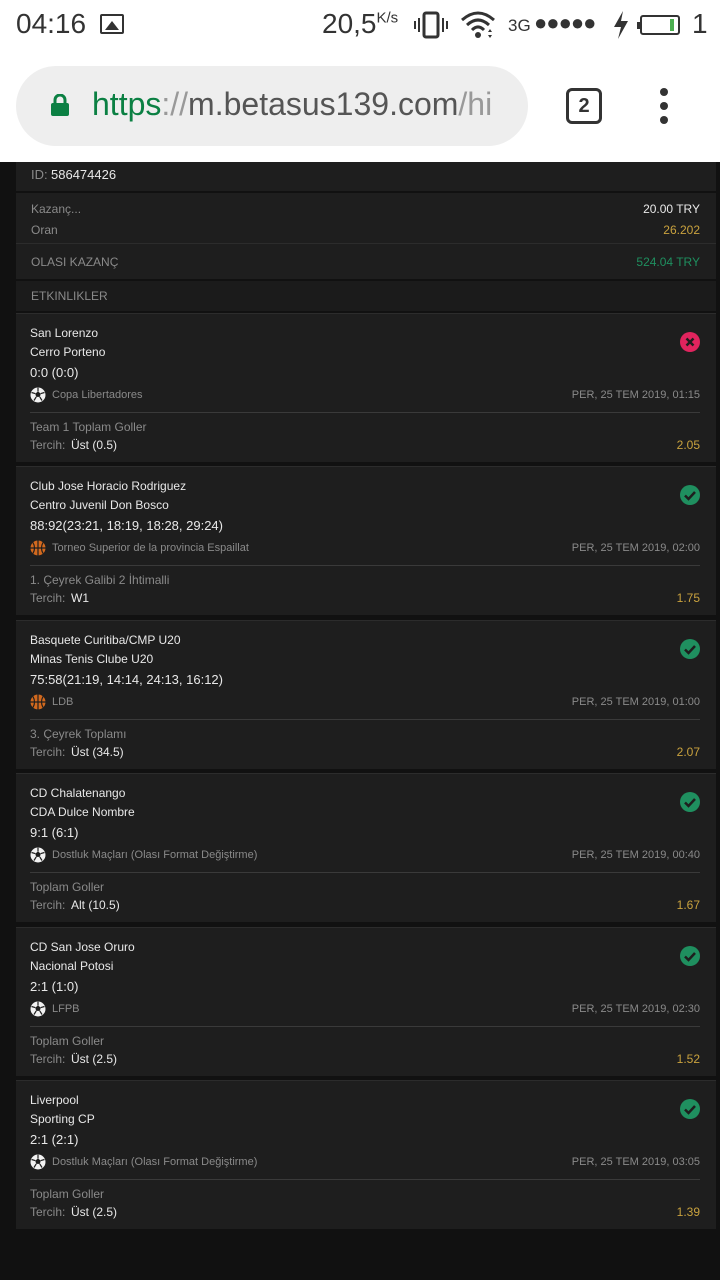  What do you see at coordinates (97, 395) in the screenshot?
I see `league-name: Copa Libertadores` at bounding box center [97, 395].